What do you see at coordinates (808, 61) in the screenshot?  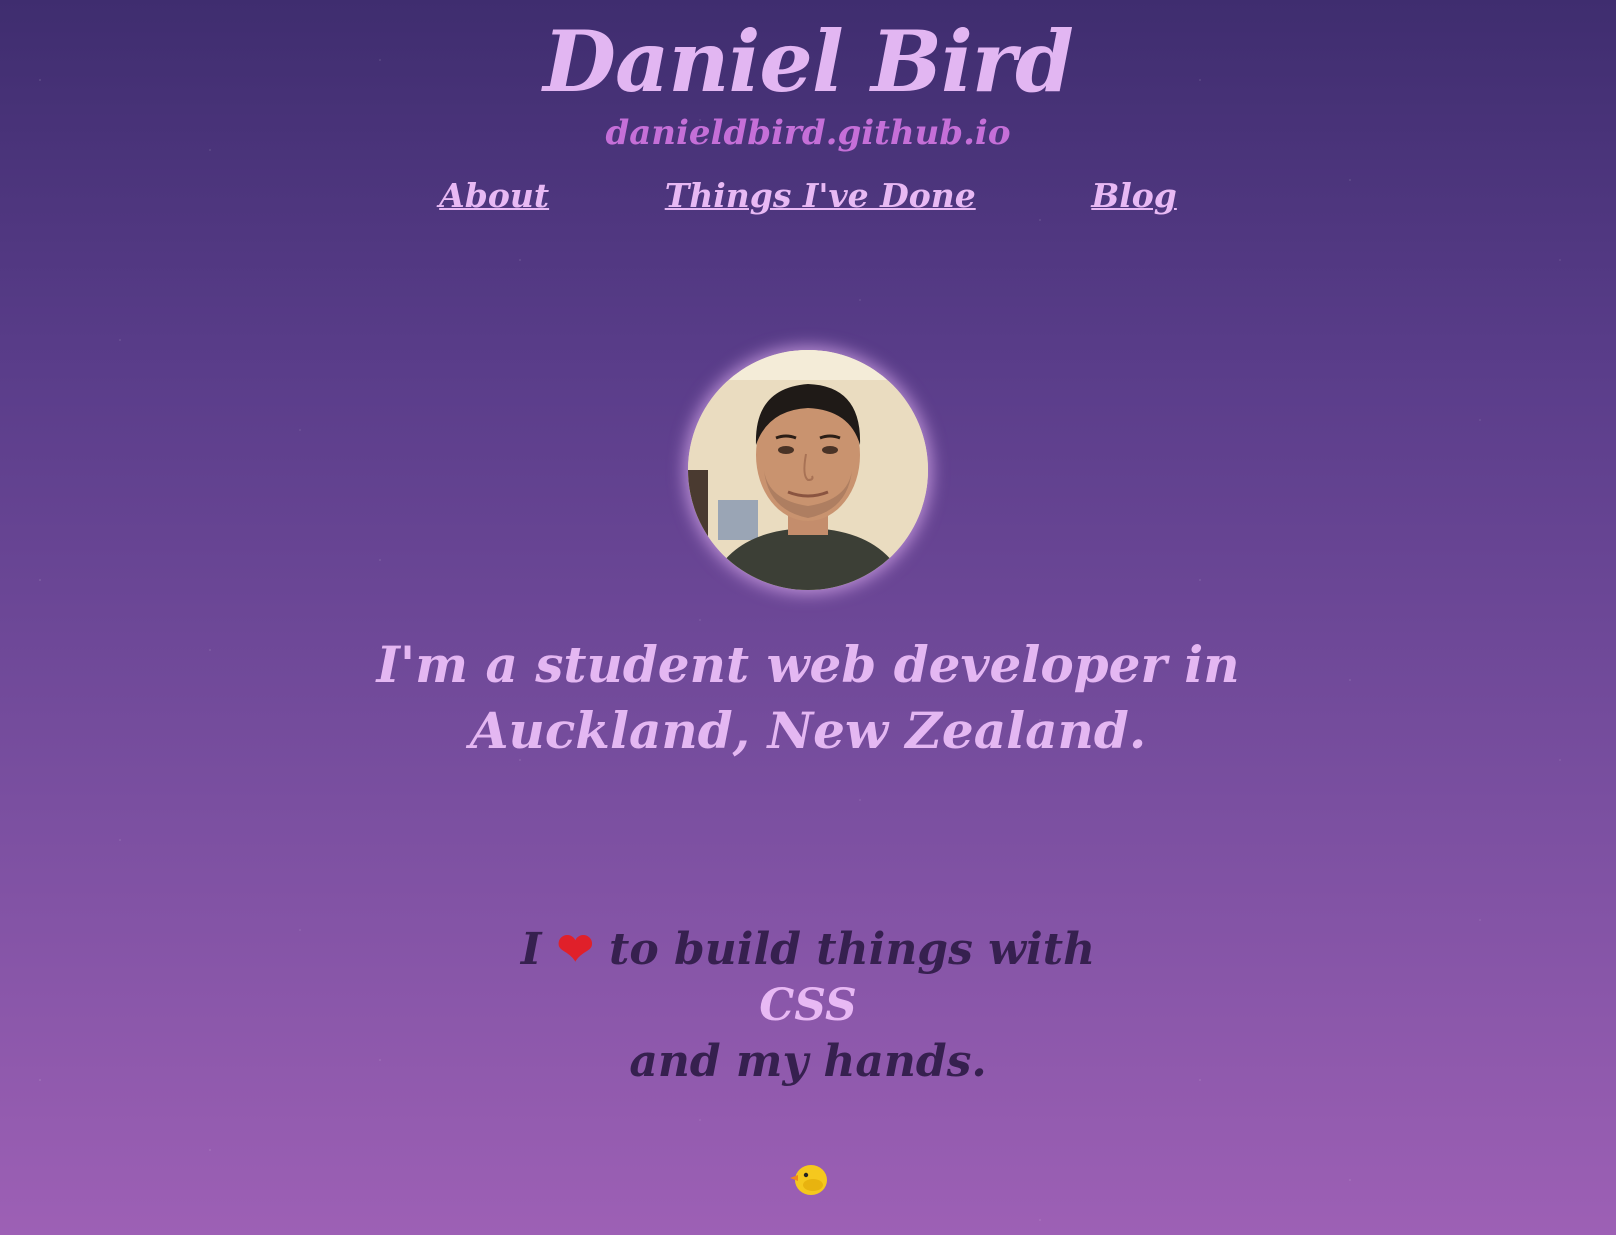 I see `site-title: Daniel Bird` at bounding box center [808, 61].